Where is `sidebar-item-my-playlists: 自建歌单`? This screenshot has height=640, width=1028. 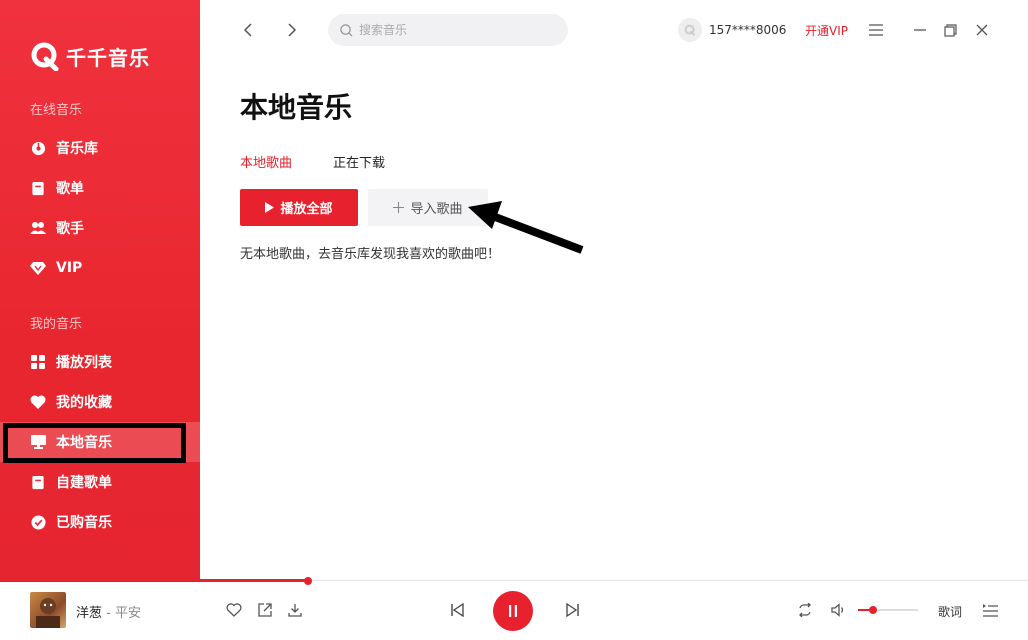
sidebar-item-my-playlists: 自建歌单 is located at coordinates (100, 482).